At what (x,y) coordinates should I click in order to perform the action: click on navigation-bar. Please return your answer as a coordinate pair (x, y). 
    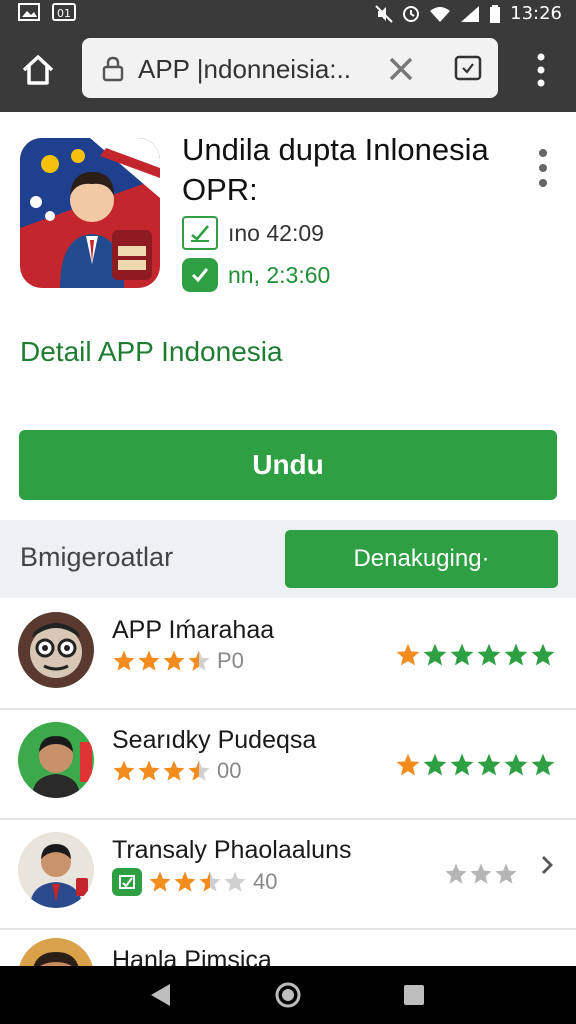
    Looking at the image, I should click on (288, 995).